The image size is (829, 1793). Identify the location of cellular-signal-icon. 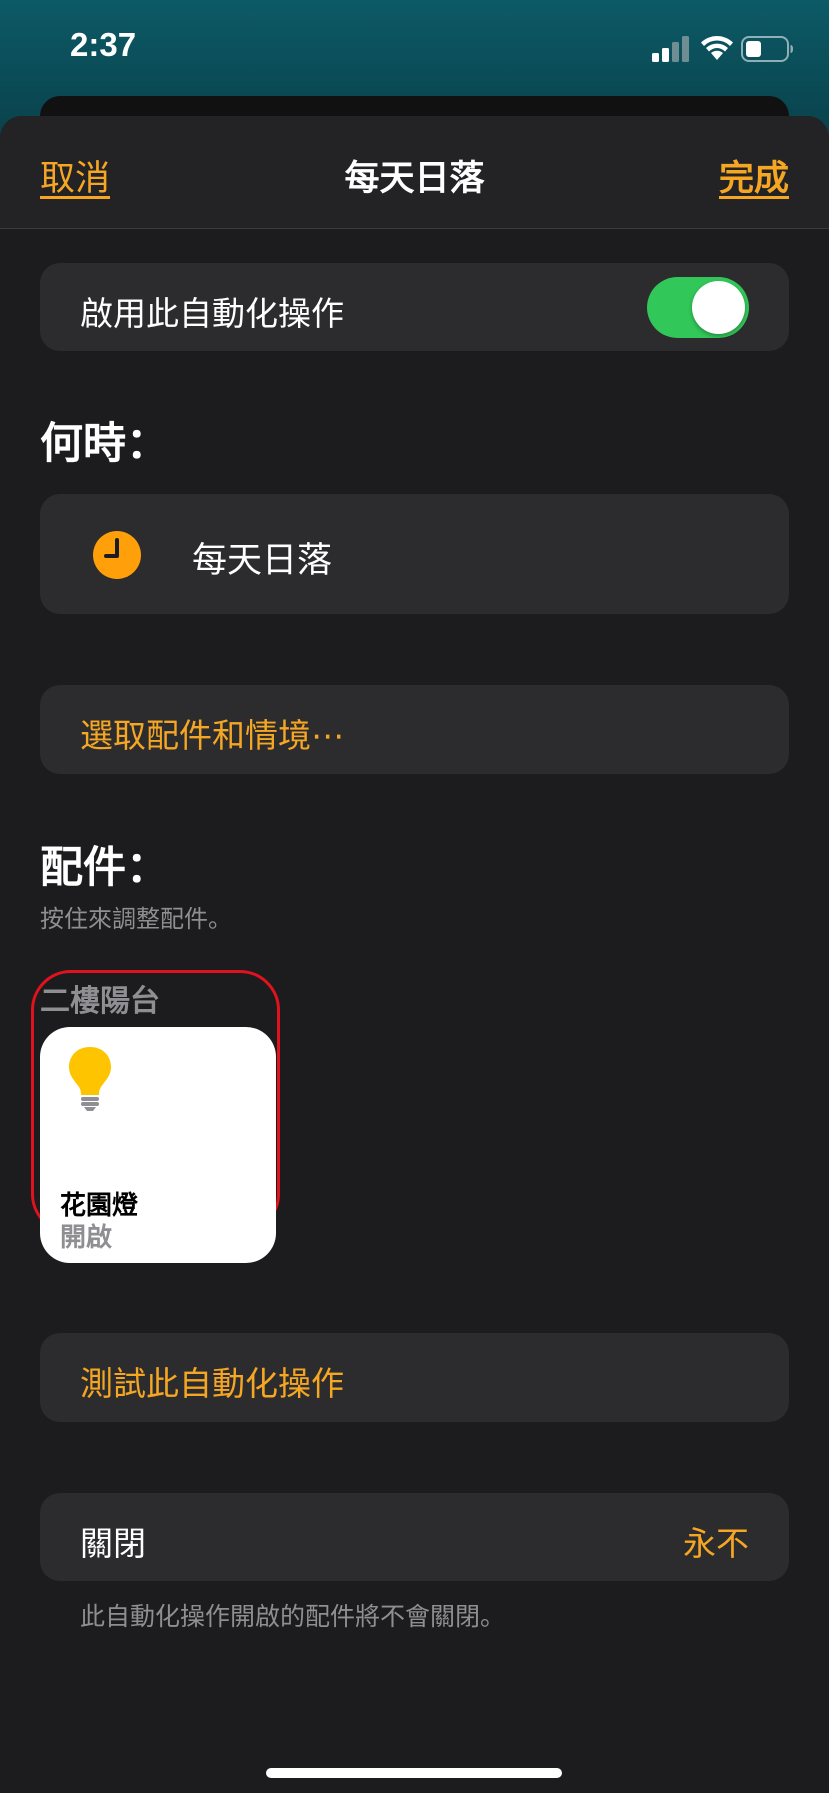
(670, 49).